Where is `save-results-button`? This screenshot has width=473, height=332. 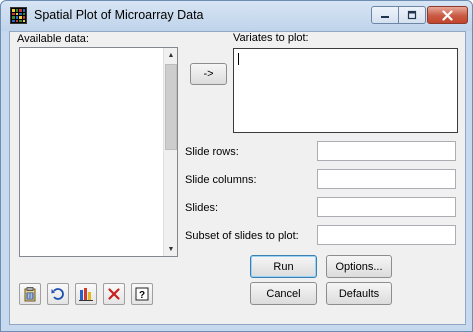
save-results-button is located at coordinates (86, 294).